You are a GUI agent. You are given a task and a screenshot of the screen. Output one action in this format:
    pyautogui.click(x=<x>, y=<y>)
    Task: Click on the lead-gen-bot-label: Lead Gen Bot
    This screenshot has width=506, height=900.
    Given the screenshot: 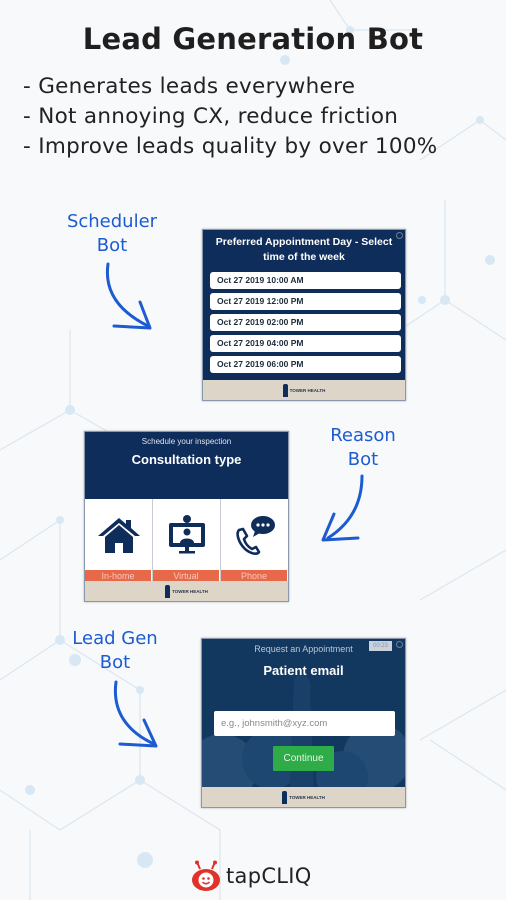 What is the action you would take?
    pyautogui.click(x=115, y=651)
    